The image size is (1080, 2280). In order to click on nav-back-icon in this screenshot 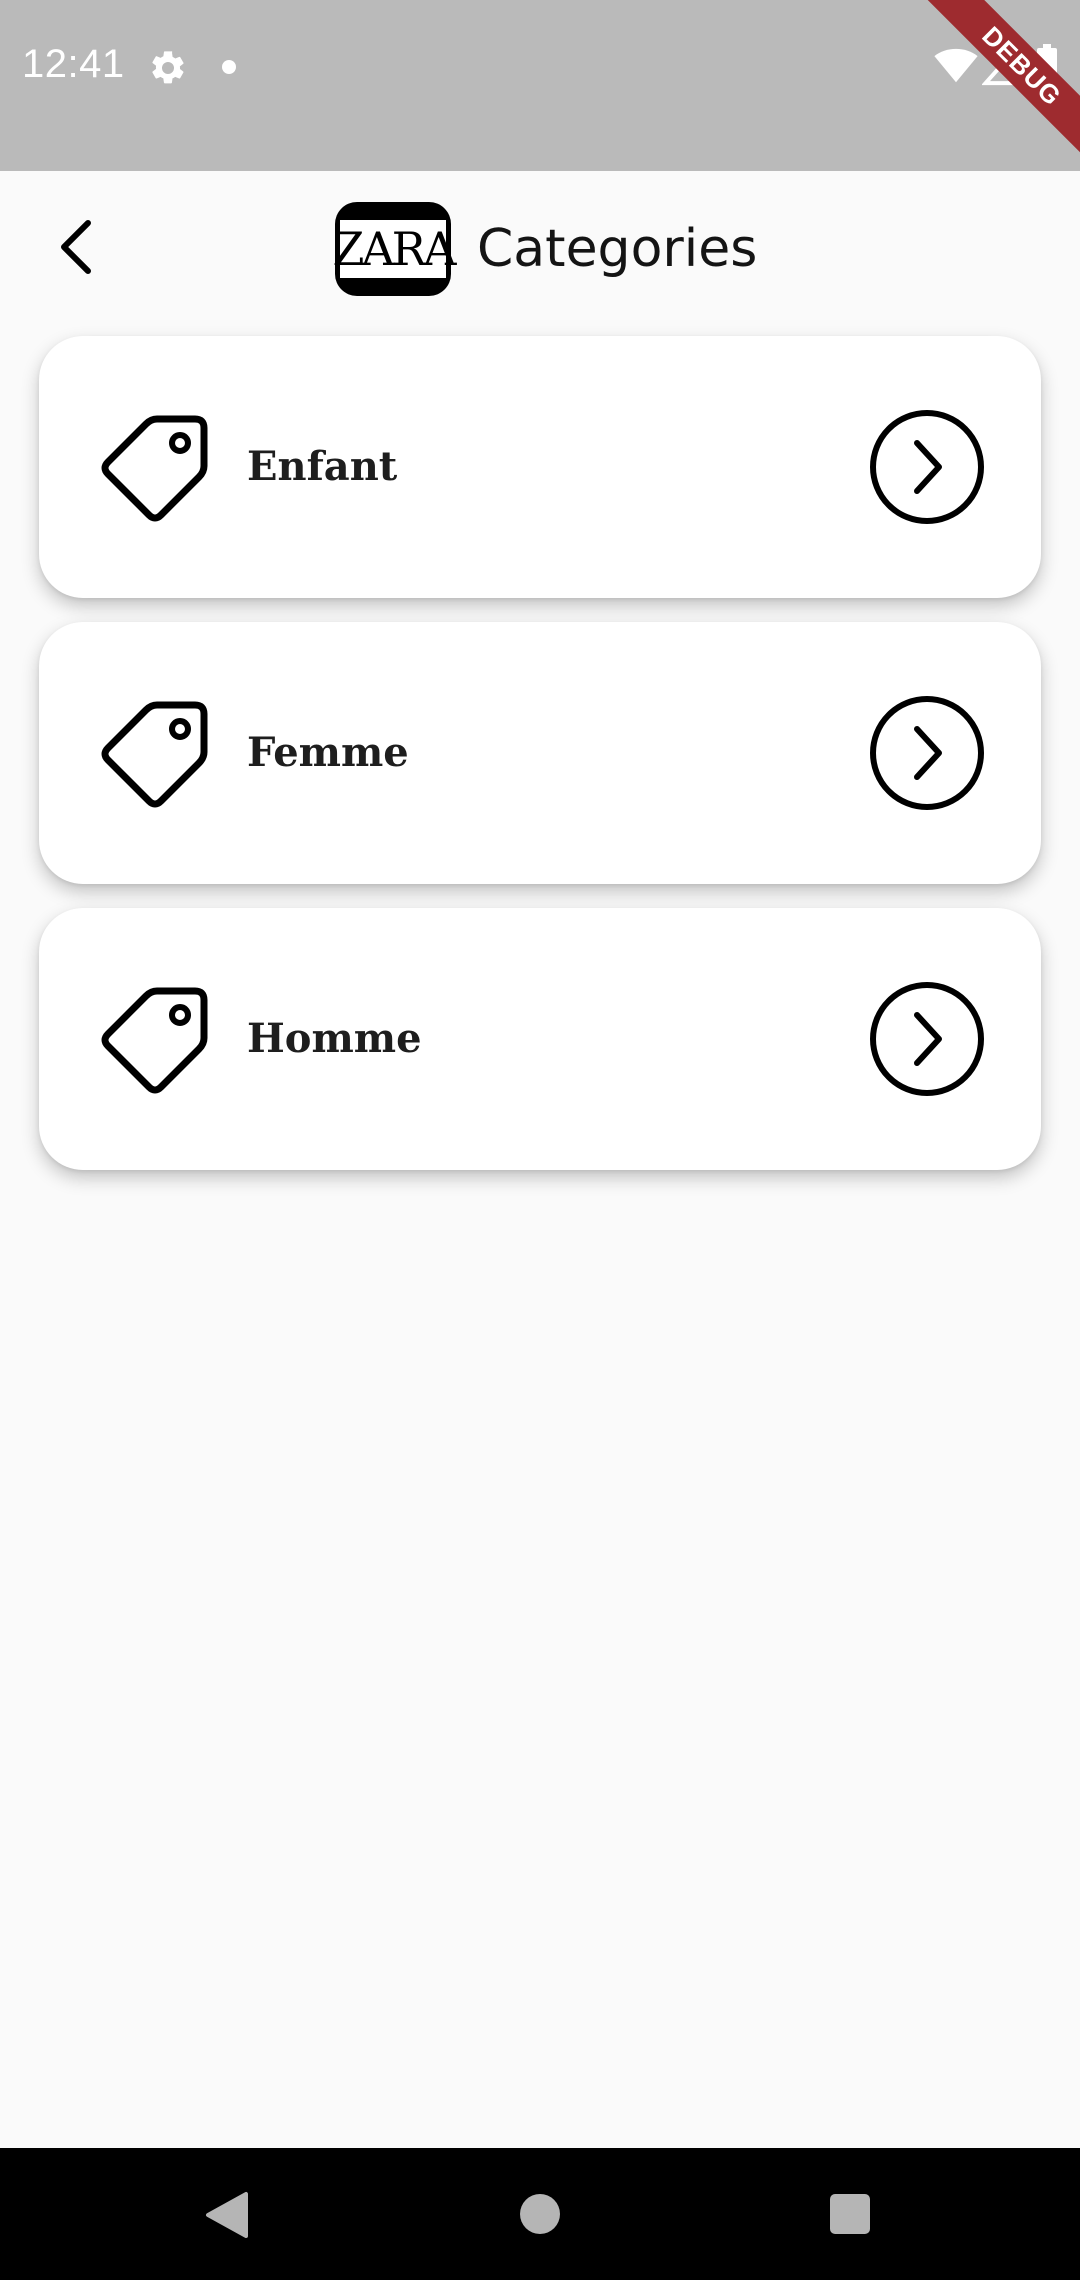, I will do `click(227, 2215)`.